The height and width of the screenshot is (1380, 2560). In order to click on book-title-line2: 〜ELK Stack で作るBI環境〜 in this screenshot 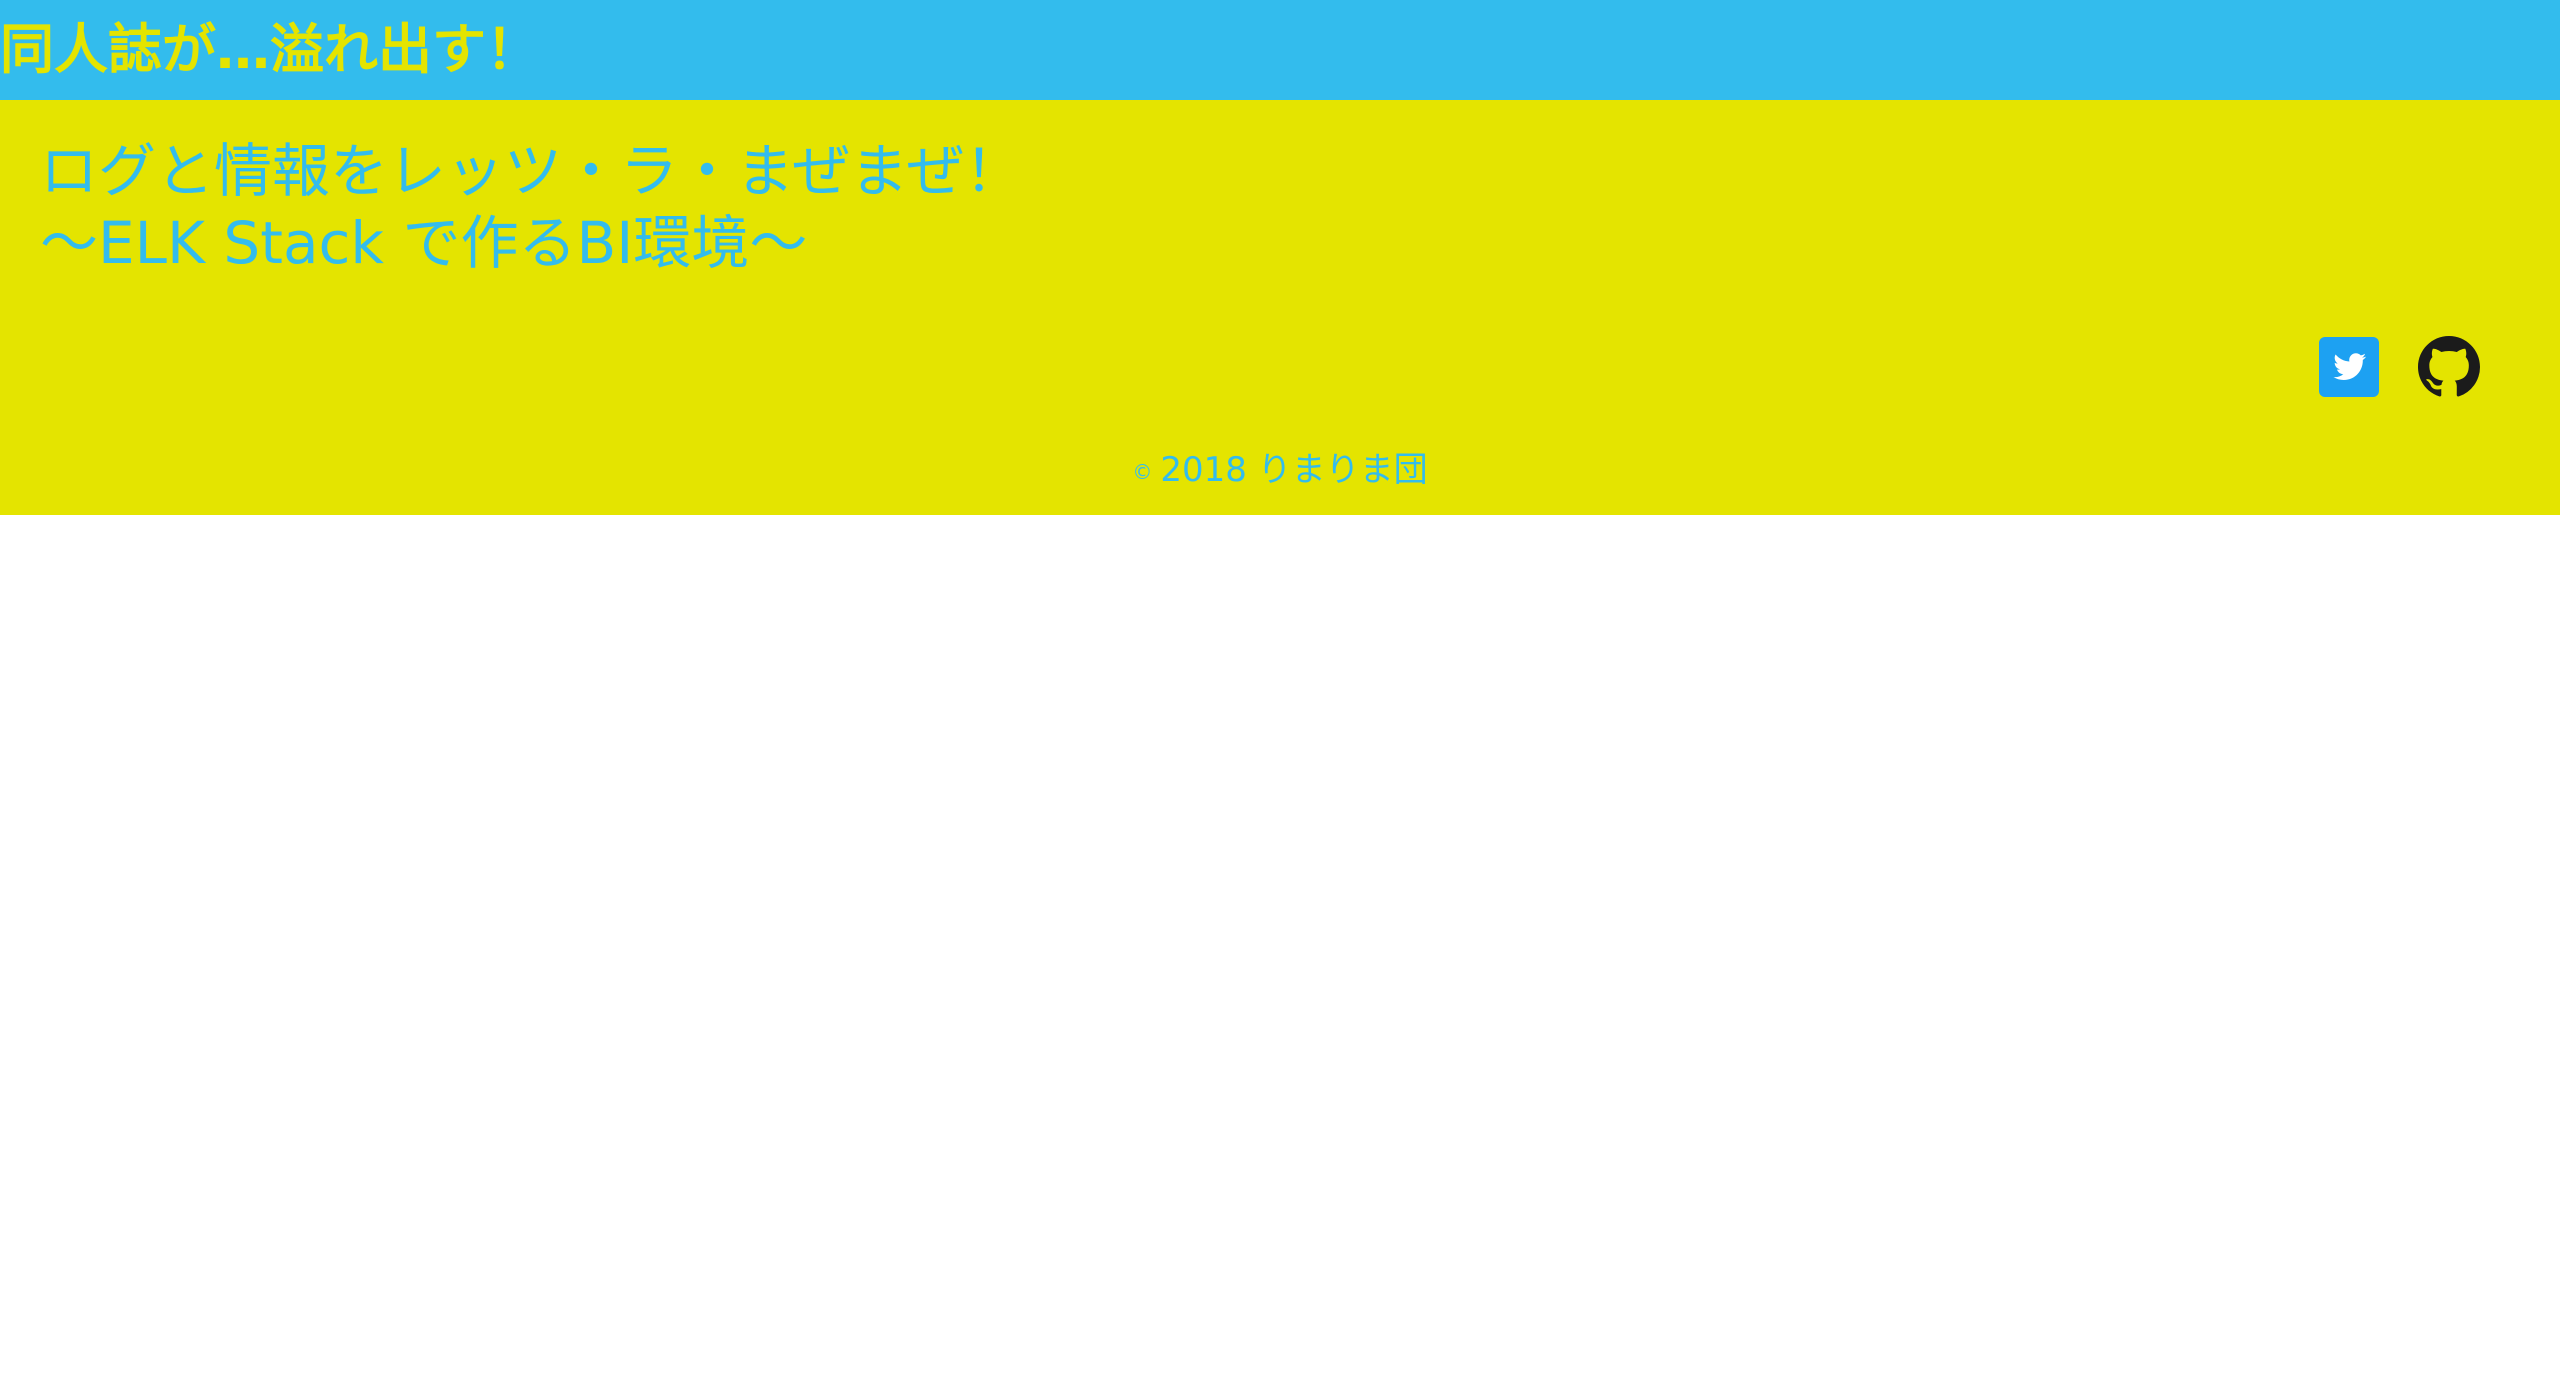, I will do `click(424, 243)`.